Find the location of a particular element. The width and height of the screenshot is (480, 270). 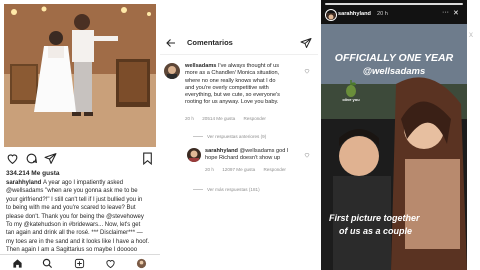

story-caption: First picture together is located at coordinates (374, 218).